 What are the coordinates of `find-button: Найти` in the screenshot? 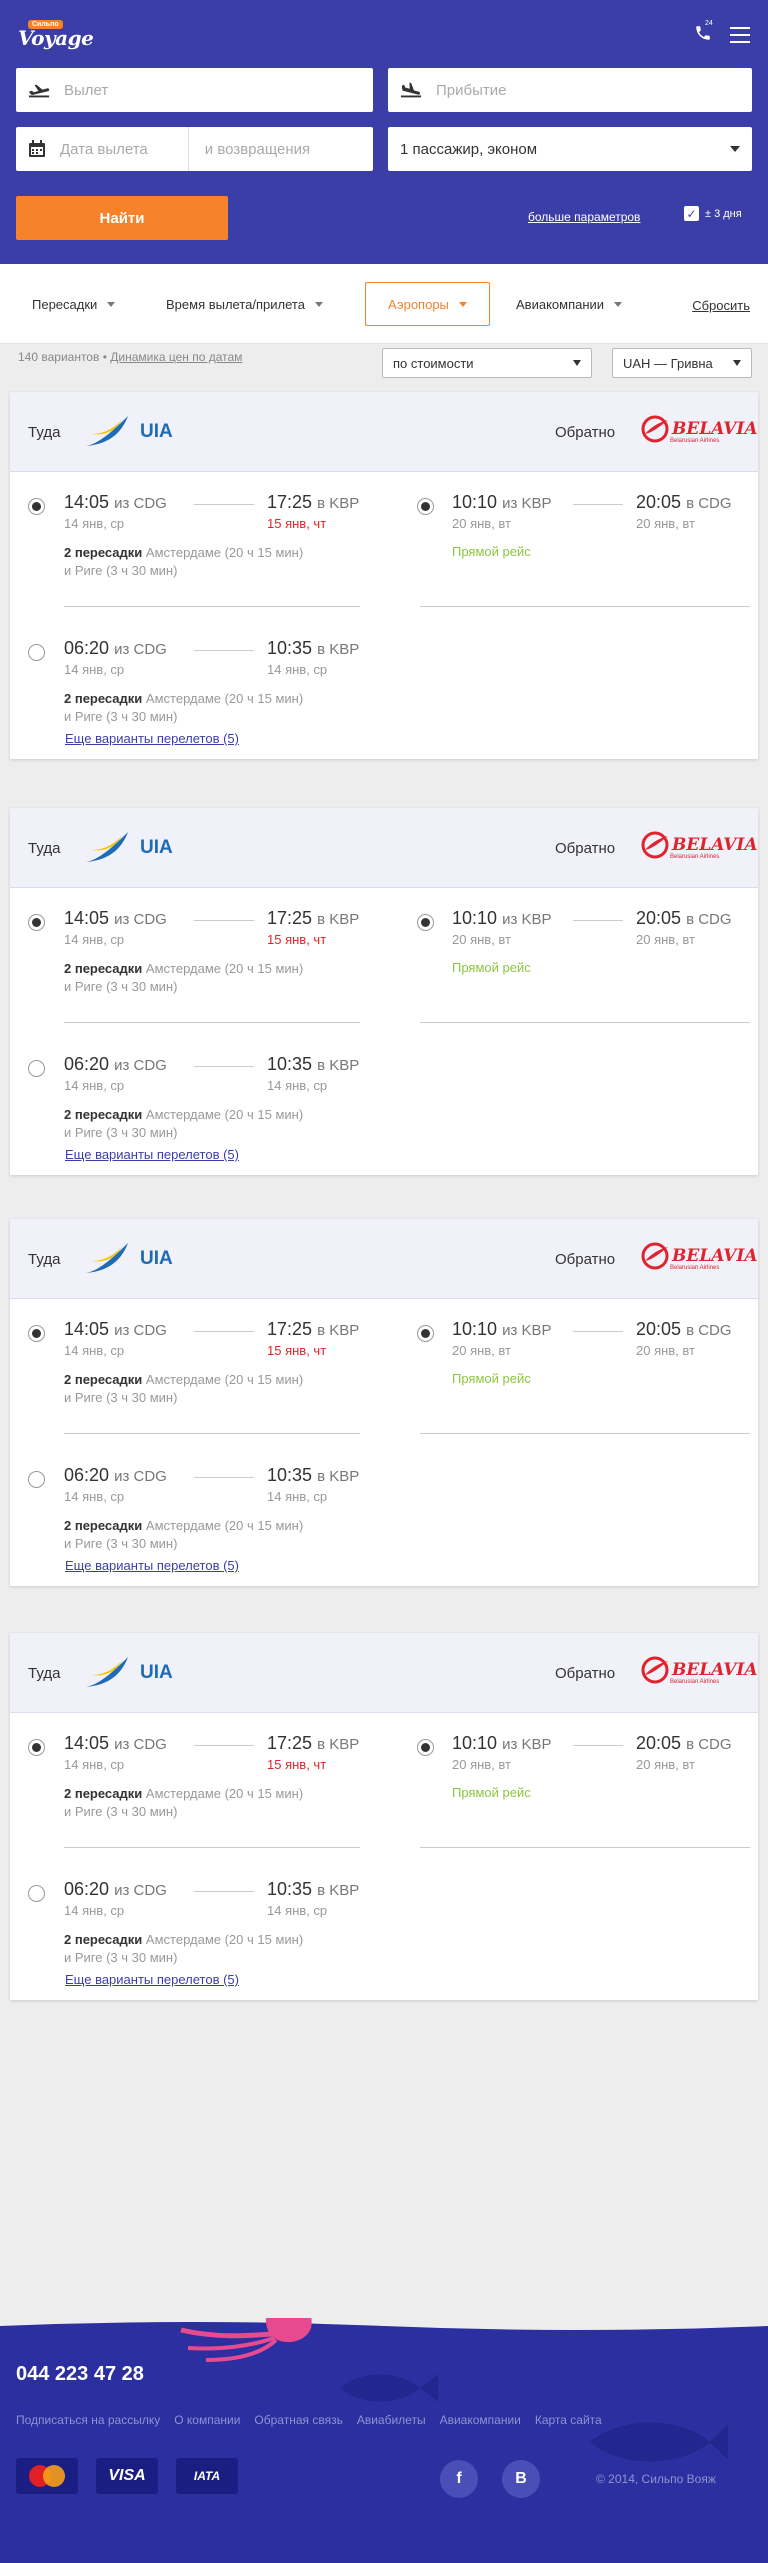 It's located at (122, 218).